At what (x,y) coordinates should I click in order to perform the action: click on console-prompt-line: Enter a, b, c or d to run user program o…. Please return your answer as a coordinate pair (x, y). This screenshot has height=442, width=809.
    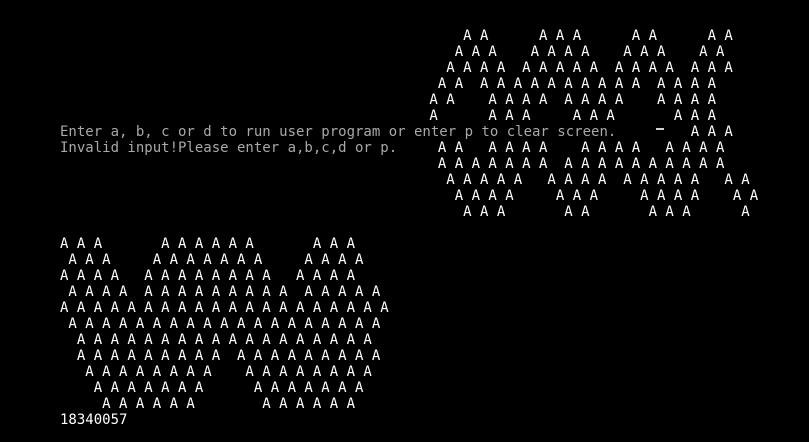
    Looking at the image, I should click on (338, 132).